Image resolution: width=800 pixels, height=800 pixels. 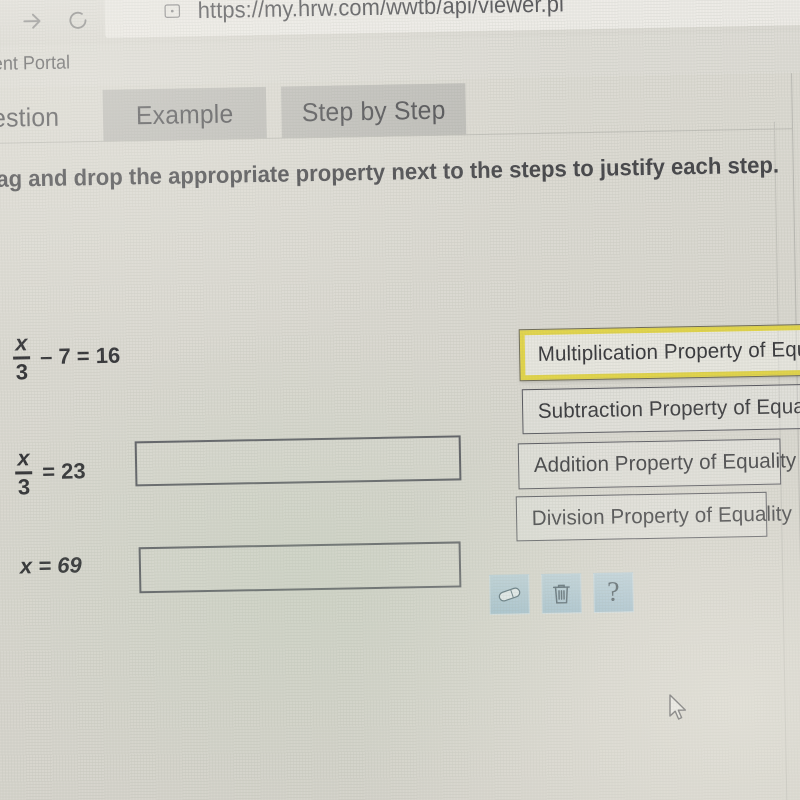 I want to click on equation-remainder: – 7 = 16, so click(x=80, y=356).